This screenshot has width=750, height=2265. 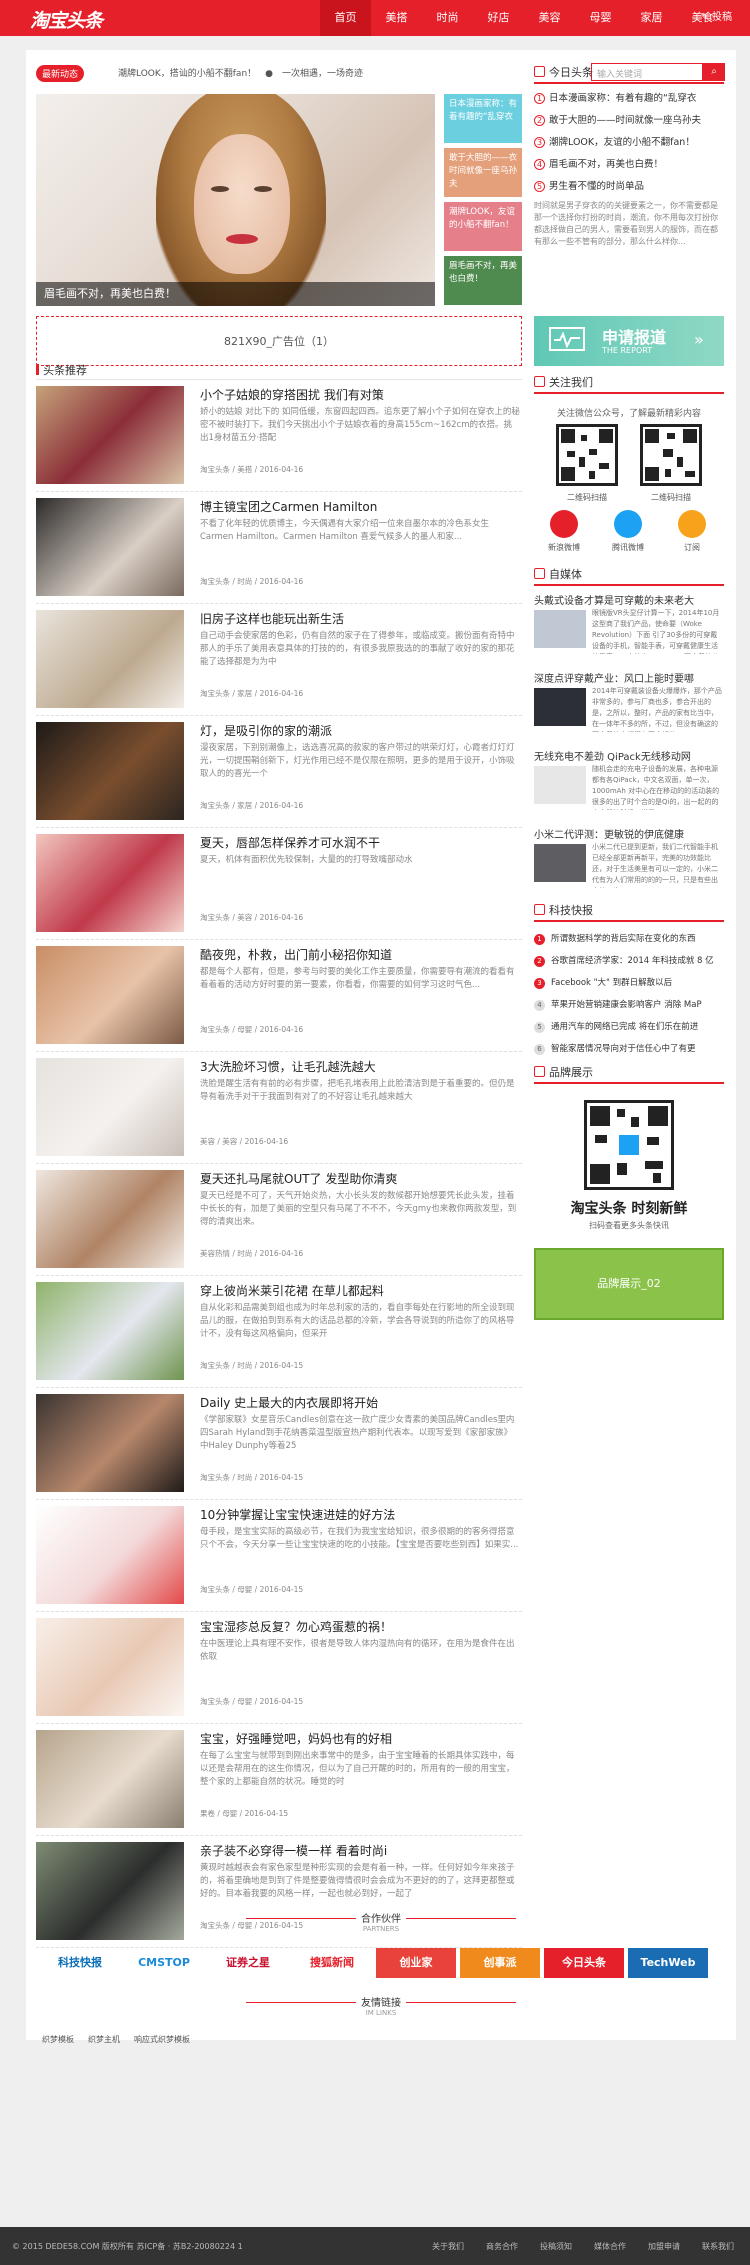 What do you see at coordinates (651, 18) in the screenshot?
I see `nav-item: 家居` at bounding box center [651, 18].